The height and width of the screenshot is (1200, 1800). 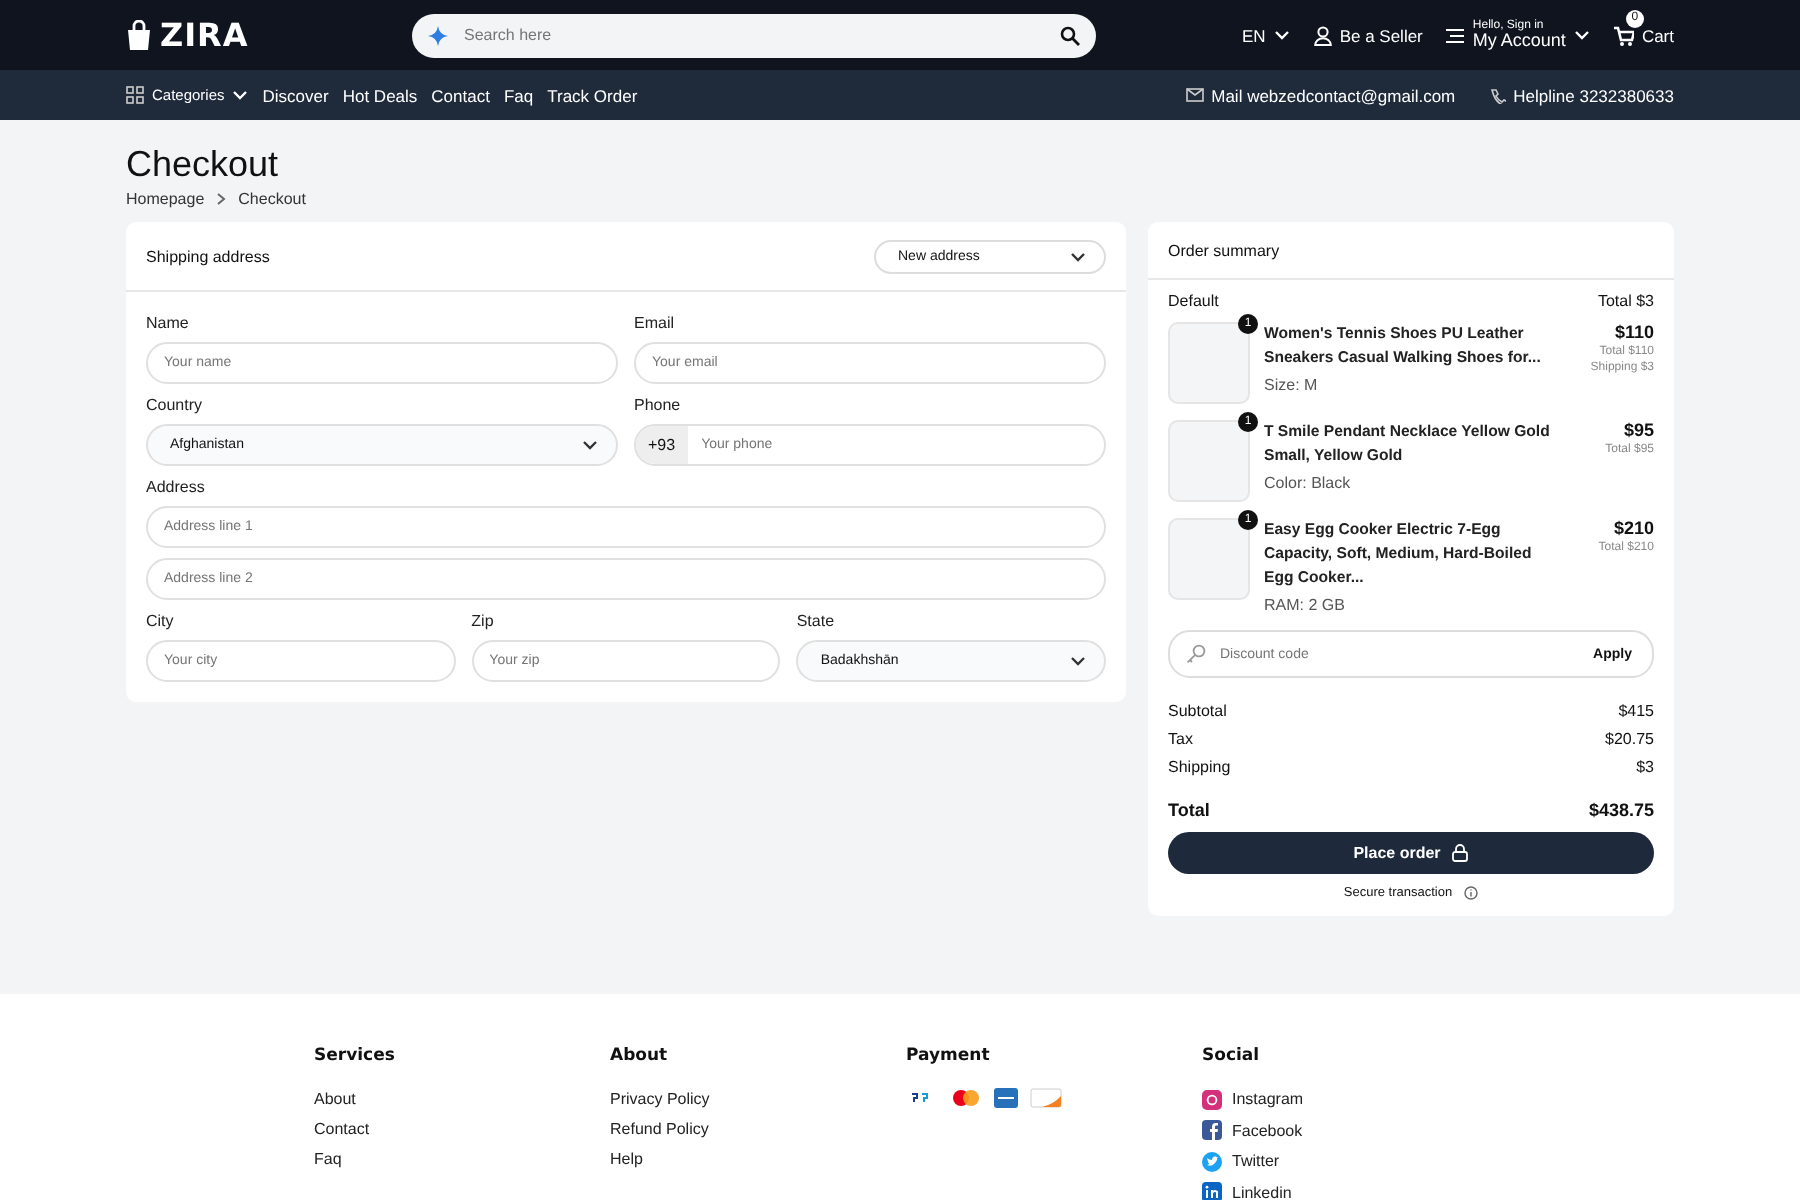 I want to click on search-field: Search here, so click(x=754, y=35).